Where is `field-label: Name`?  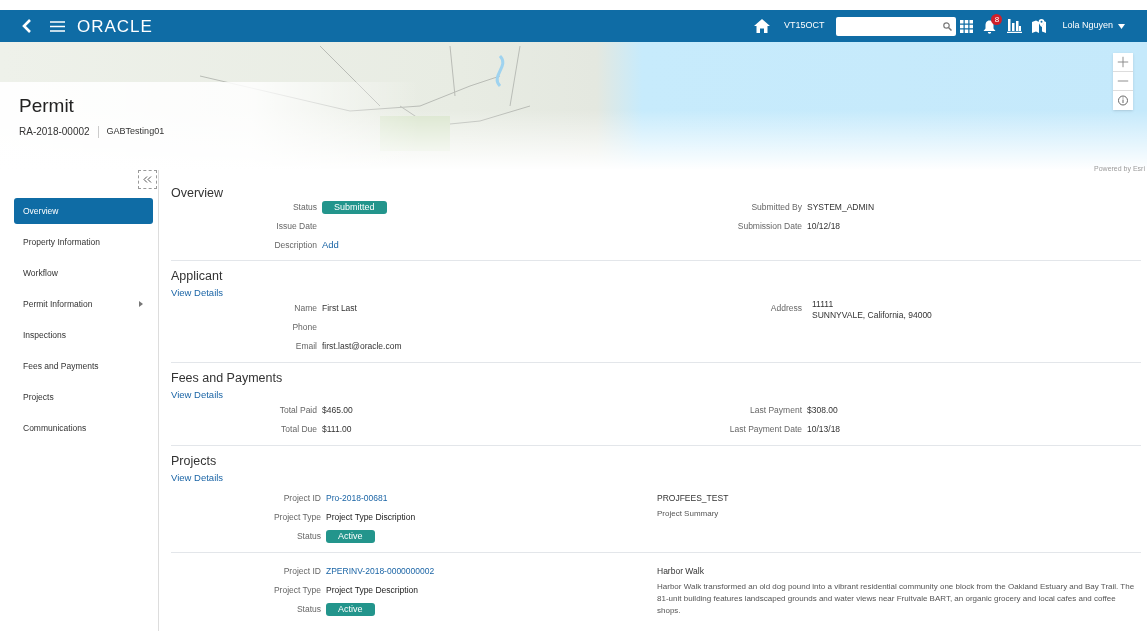
field-label: Name is located at coordinates (305, 308).